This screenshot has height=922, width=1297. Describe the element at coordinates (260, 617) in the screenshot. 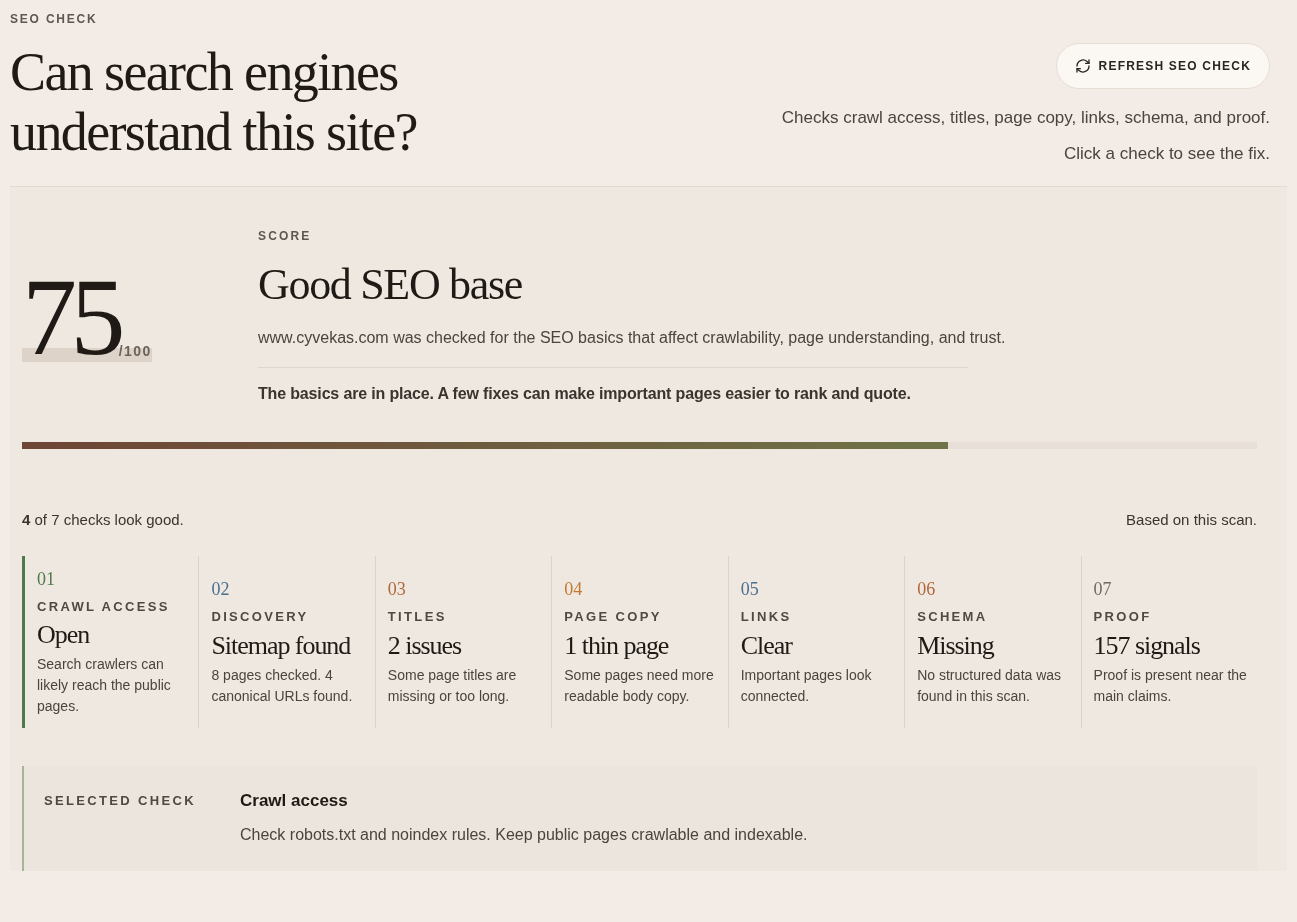

I see `check-label: DISCOVERY` at that location.